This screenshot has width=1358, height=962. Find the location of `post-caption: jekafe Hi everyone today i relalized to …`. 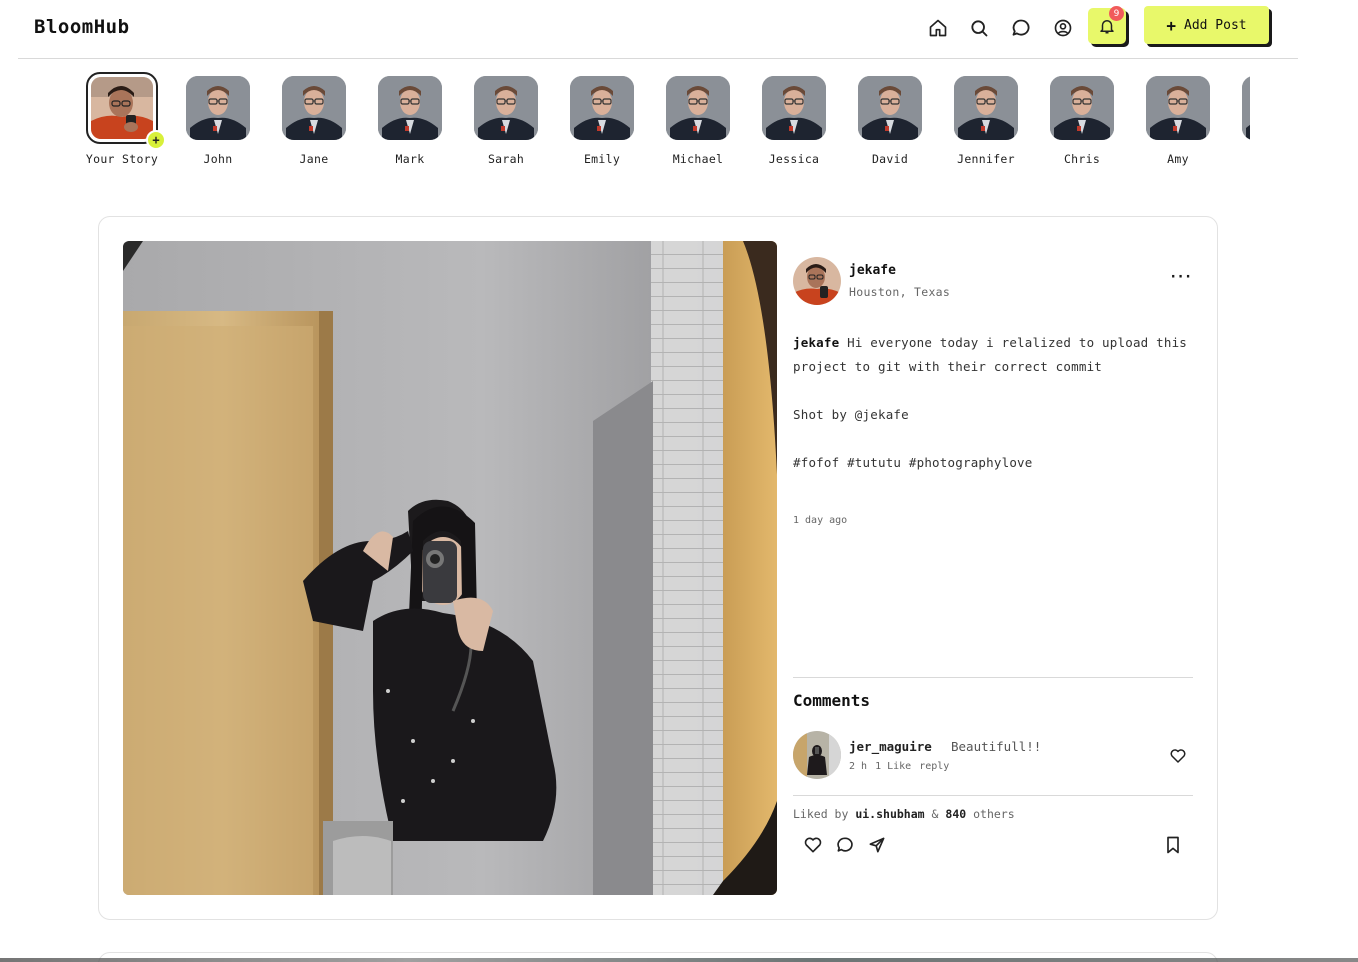

post-caption: jekafe Hi everyone today i relalized to … is located at coordinates (993, 403).